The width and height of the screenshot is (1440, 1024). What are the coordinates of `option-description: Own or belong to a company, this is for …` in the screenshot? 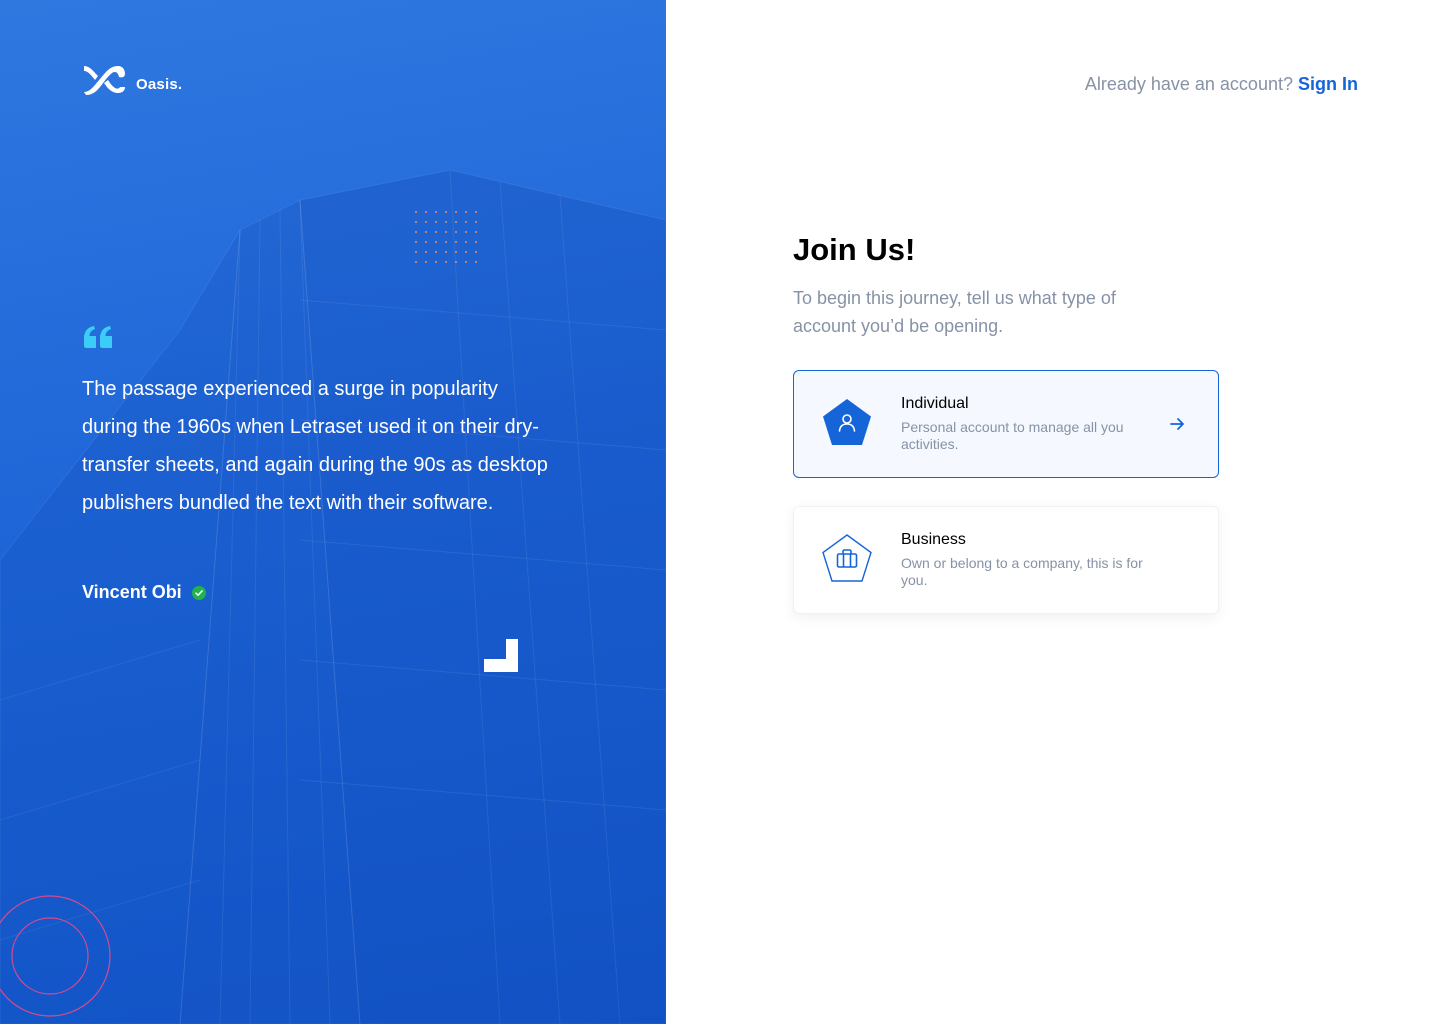 It's located at (1022, 571).